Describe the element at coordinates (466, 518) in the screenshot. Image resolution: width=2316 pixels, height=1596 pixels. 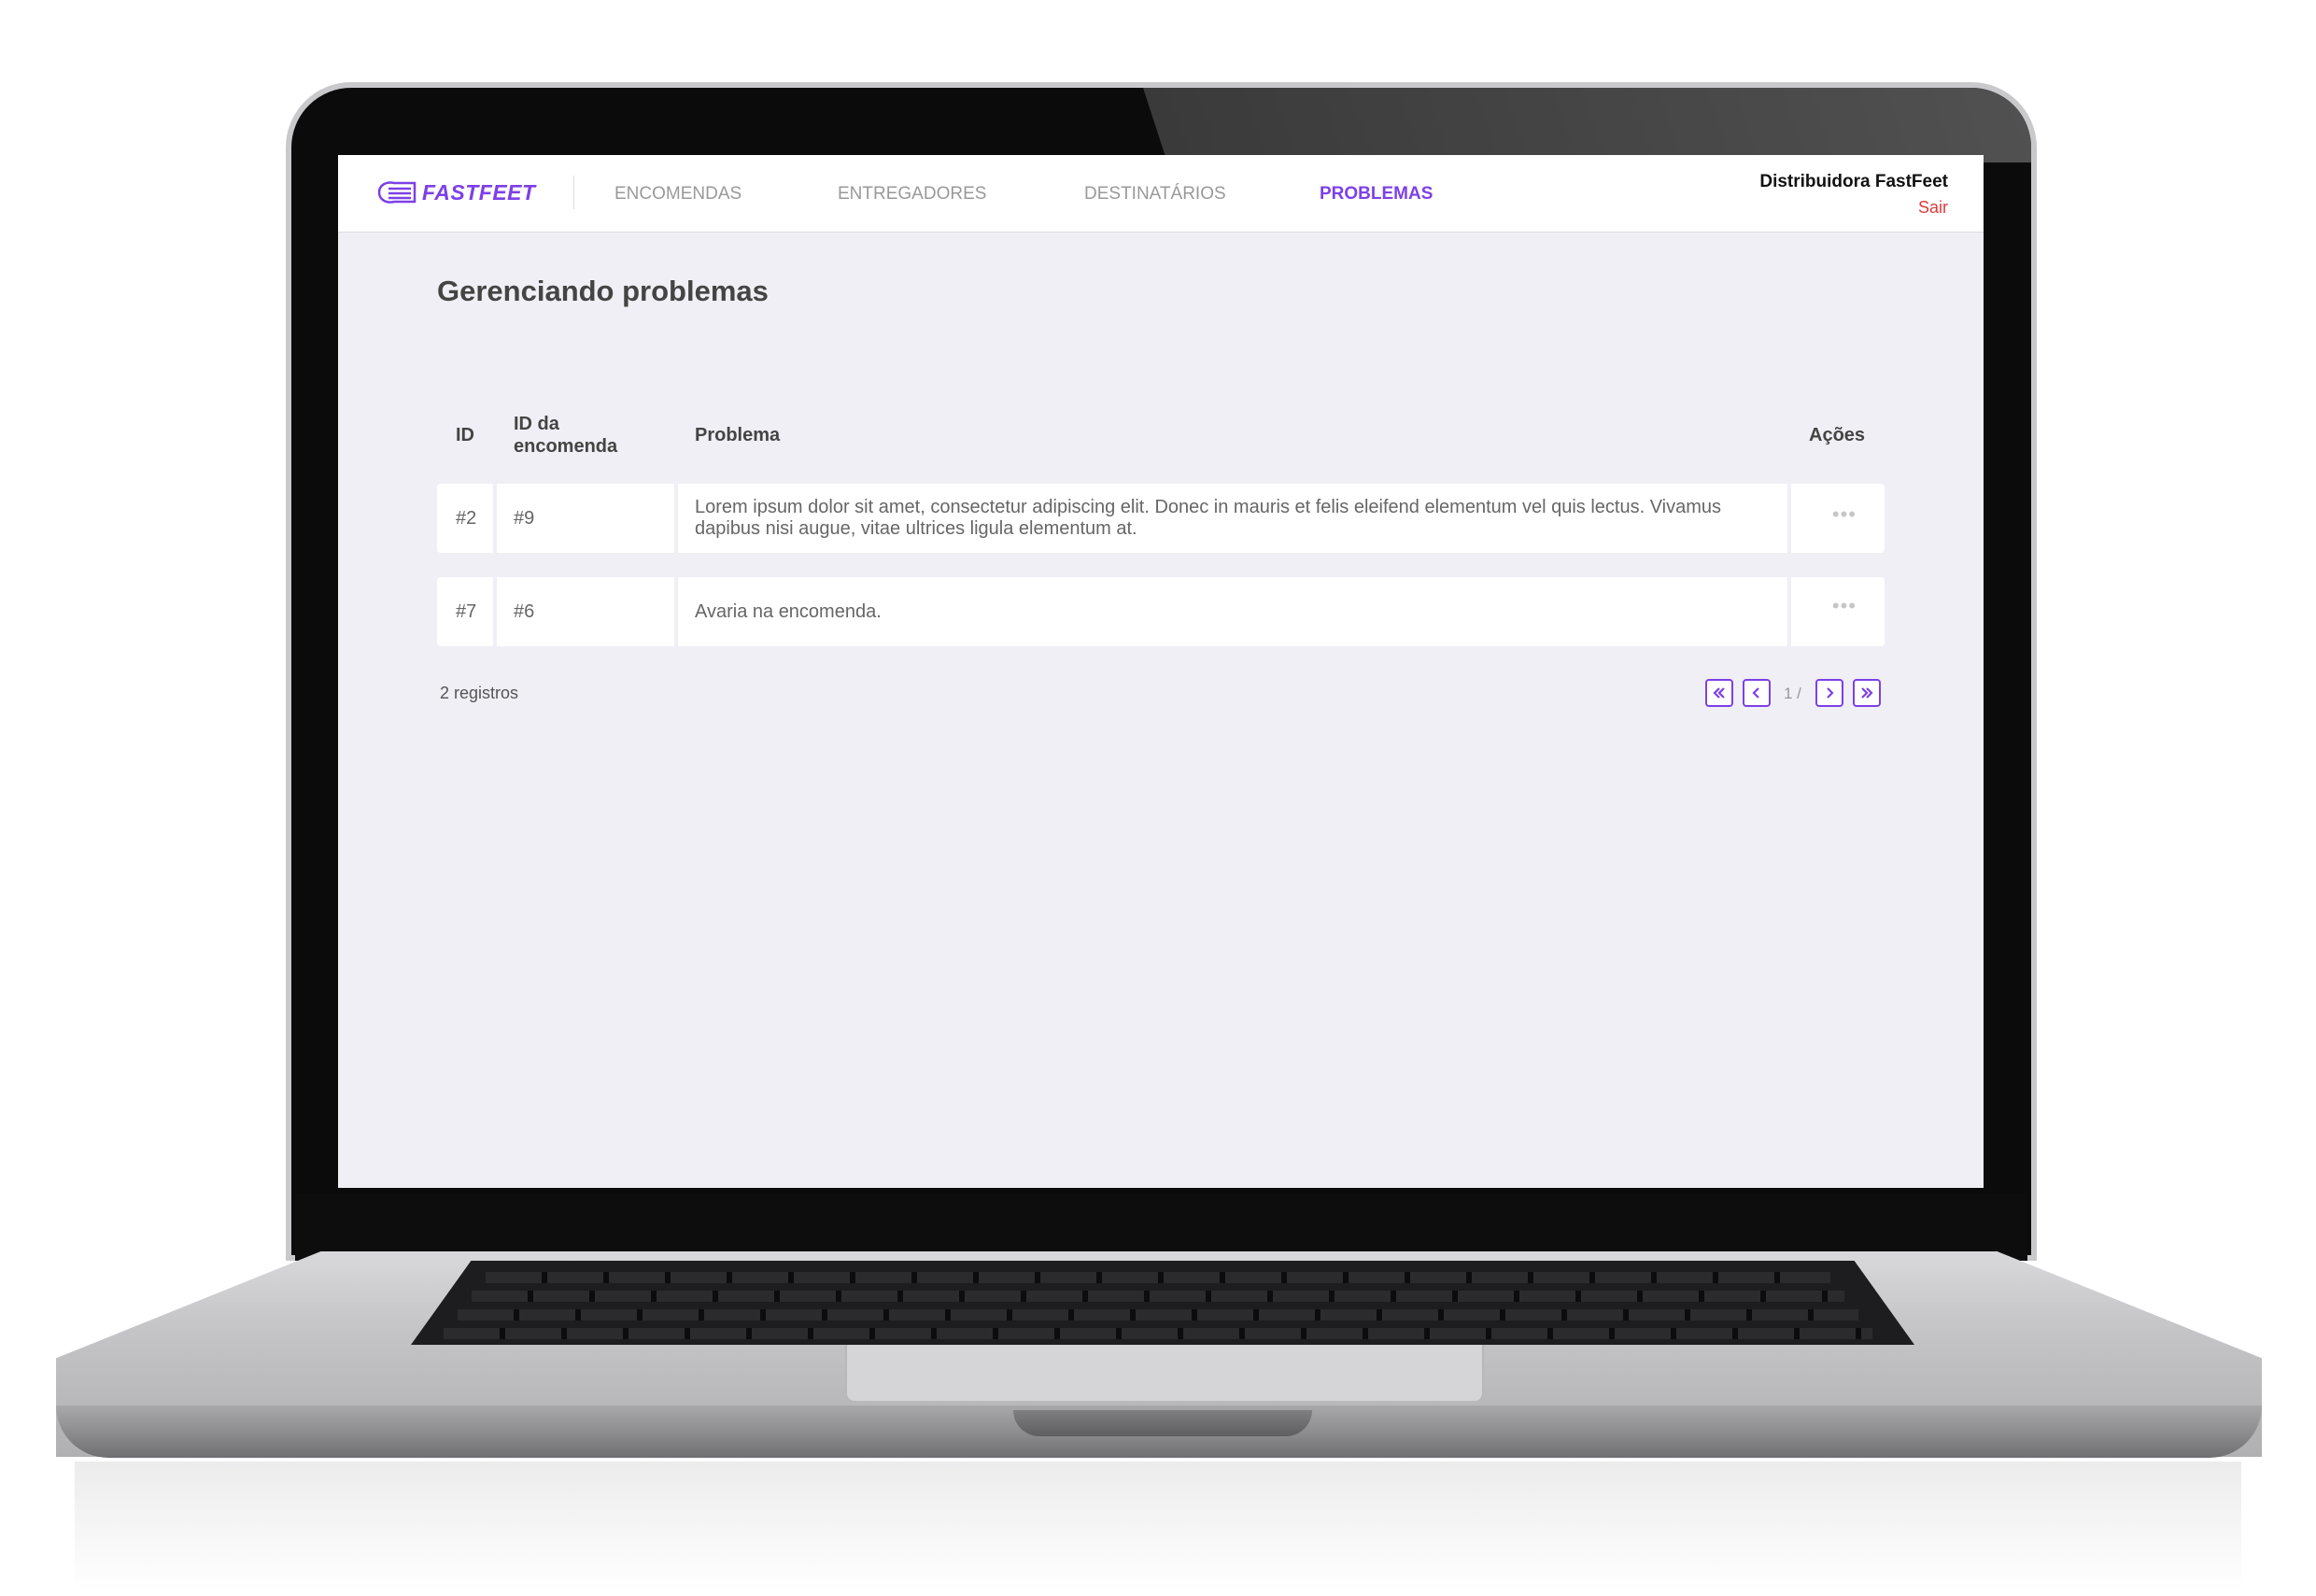
I see `problem-id: #2` at that location.